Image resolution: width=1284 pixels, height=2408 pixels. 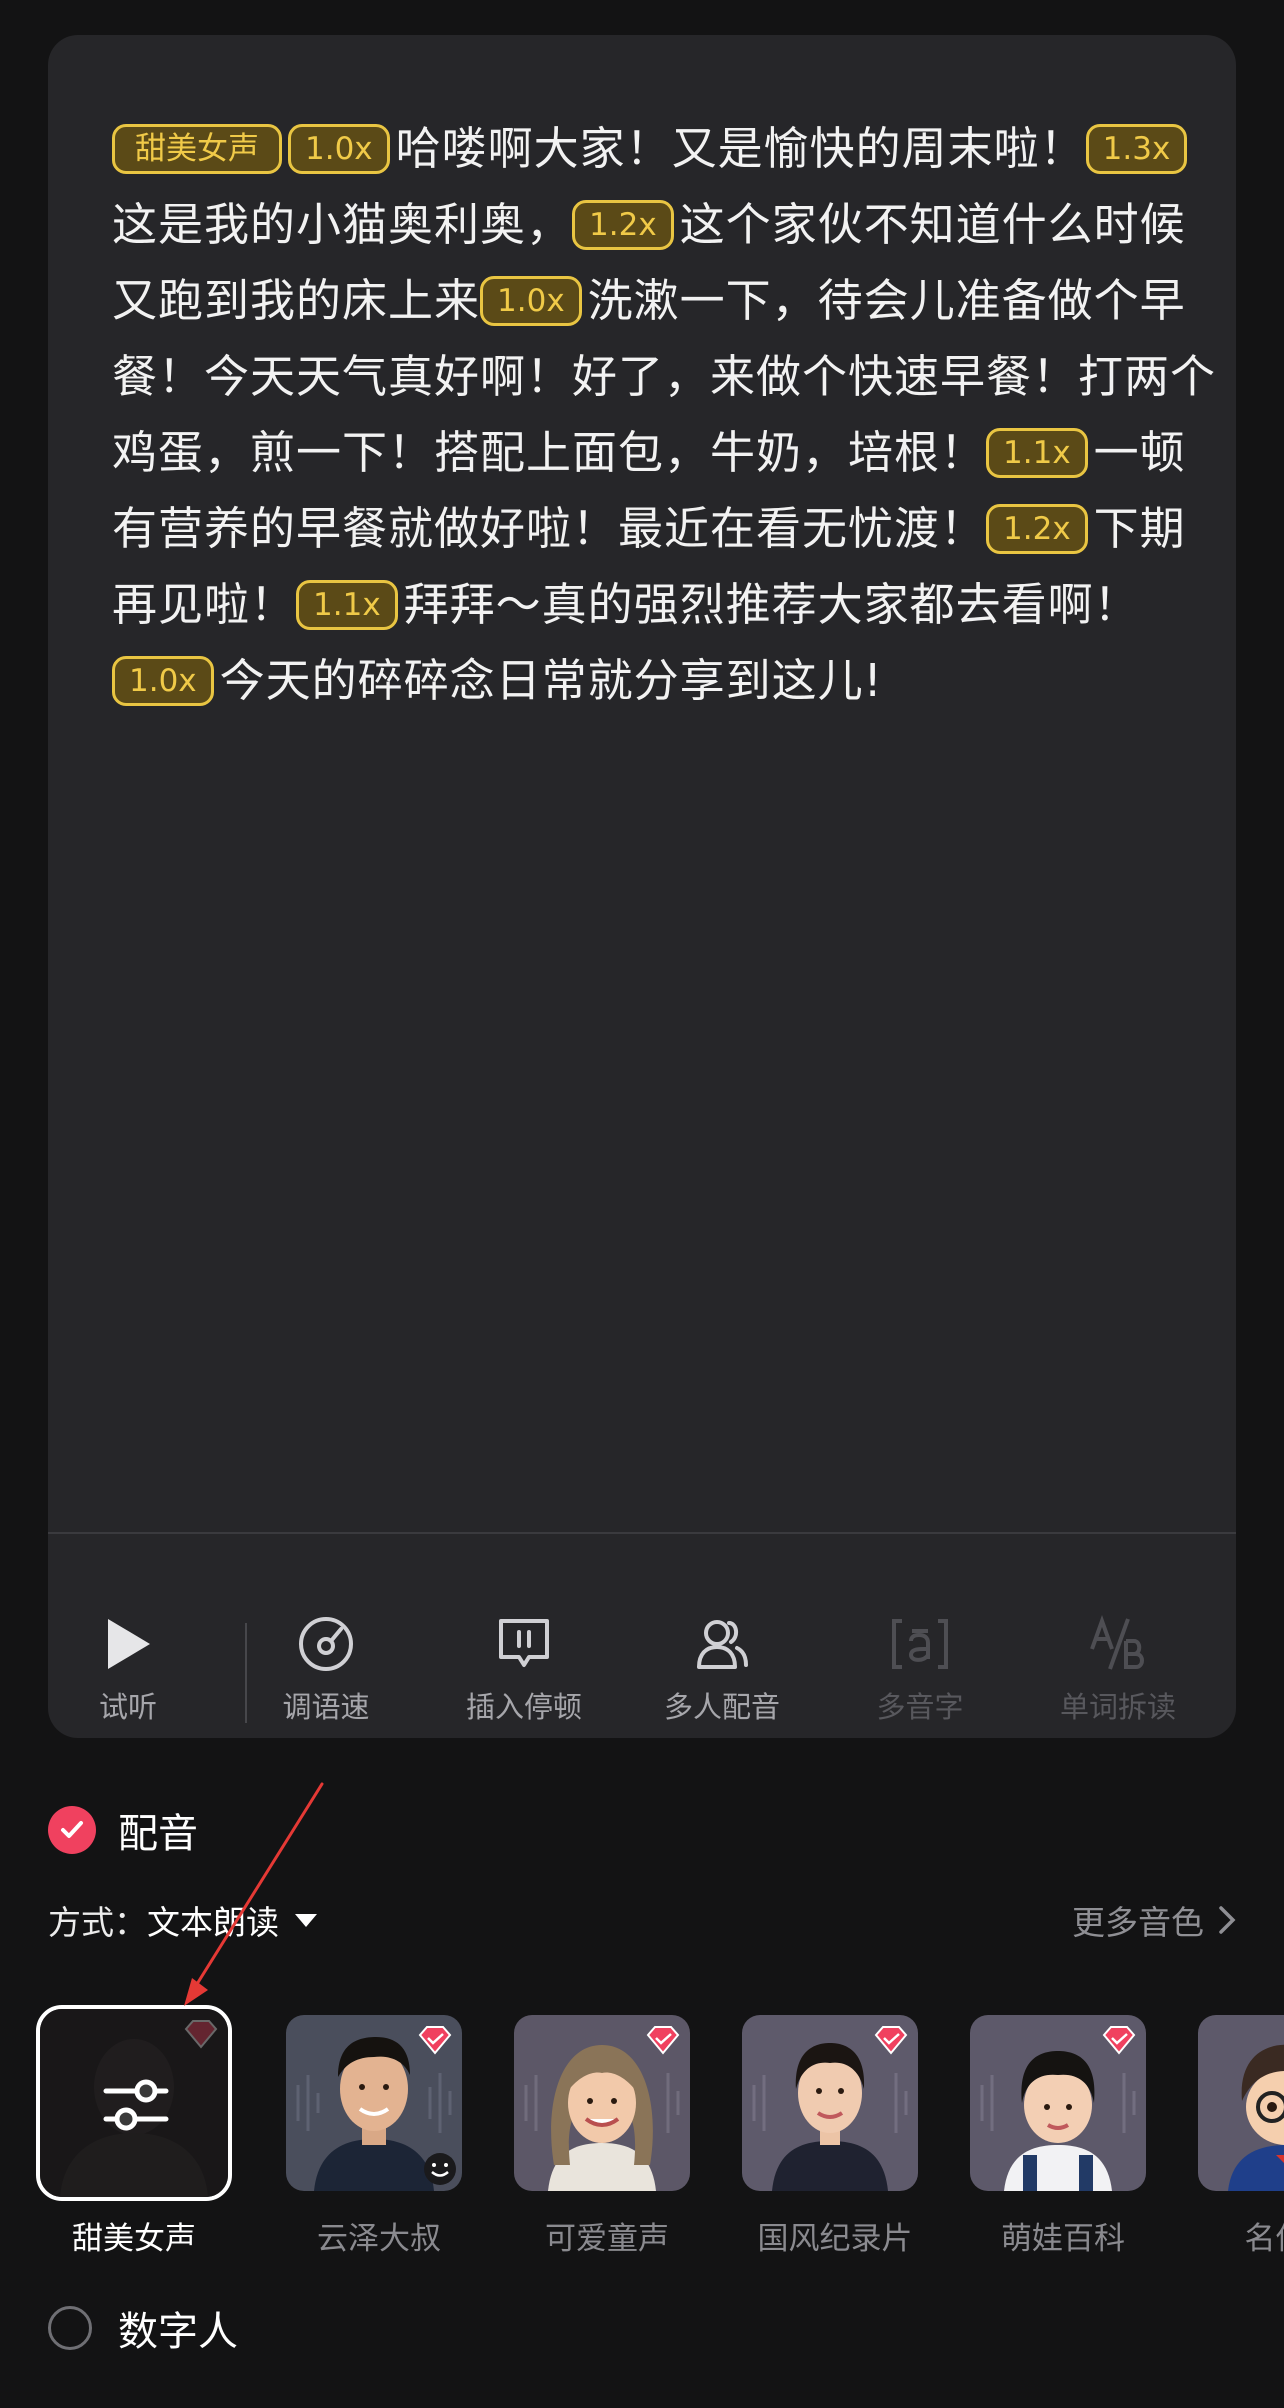 What do you see at coordinates (920, 1707) in the screenshot?
I see `polyphone-label: 多音字` at bounding box center [920, 1707].